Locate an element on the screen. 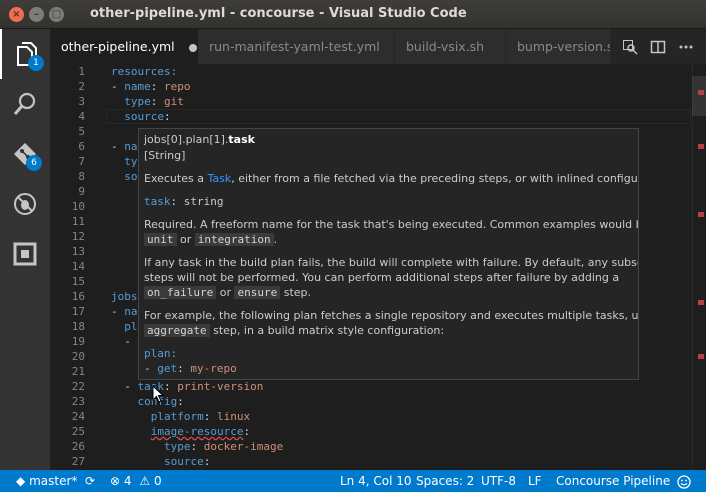  line-number: 24 is located at coordinates (78, 416).